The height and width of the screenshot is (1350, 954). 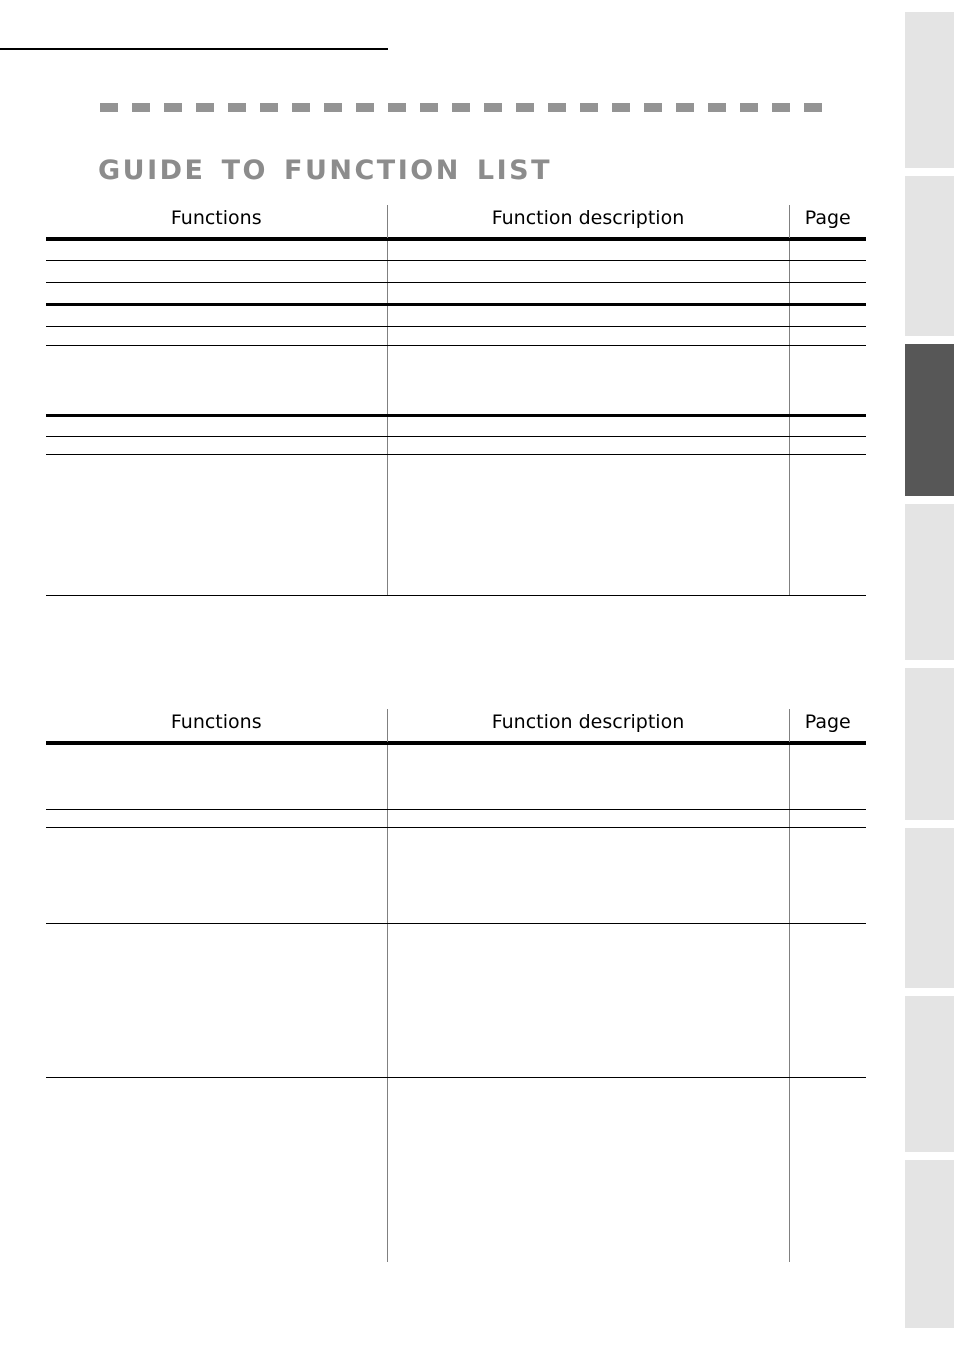 I want to click on table-1-head: Functions Function description Page, so click(x=456, y=223).